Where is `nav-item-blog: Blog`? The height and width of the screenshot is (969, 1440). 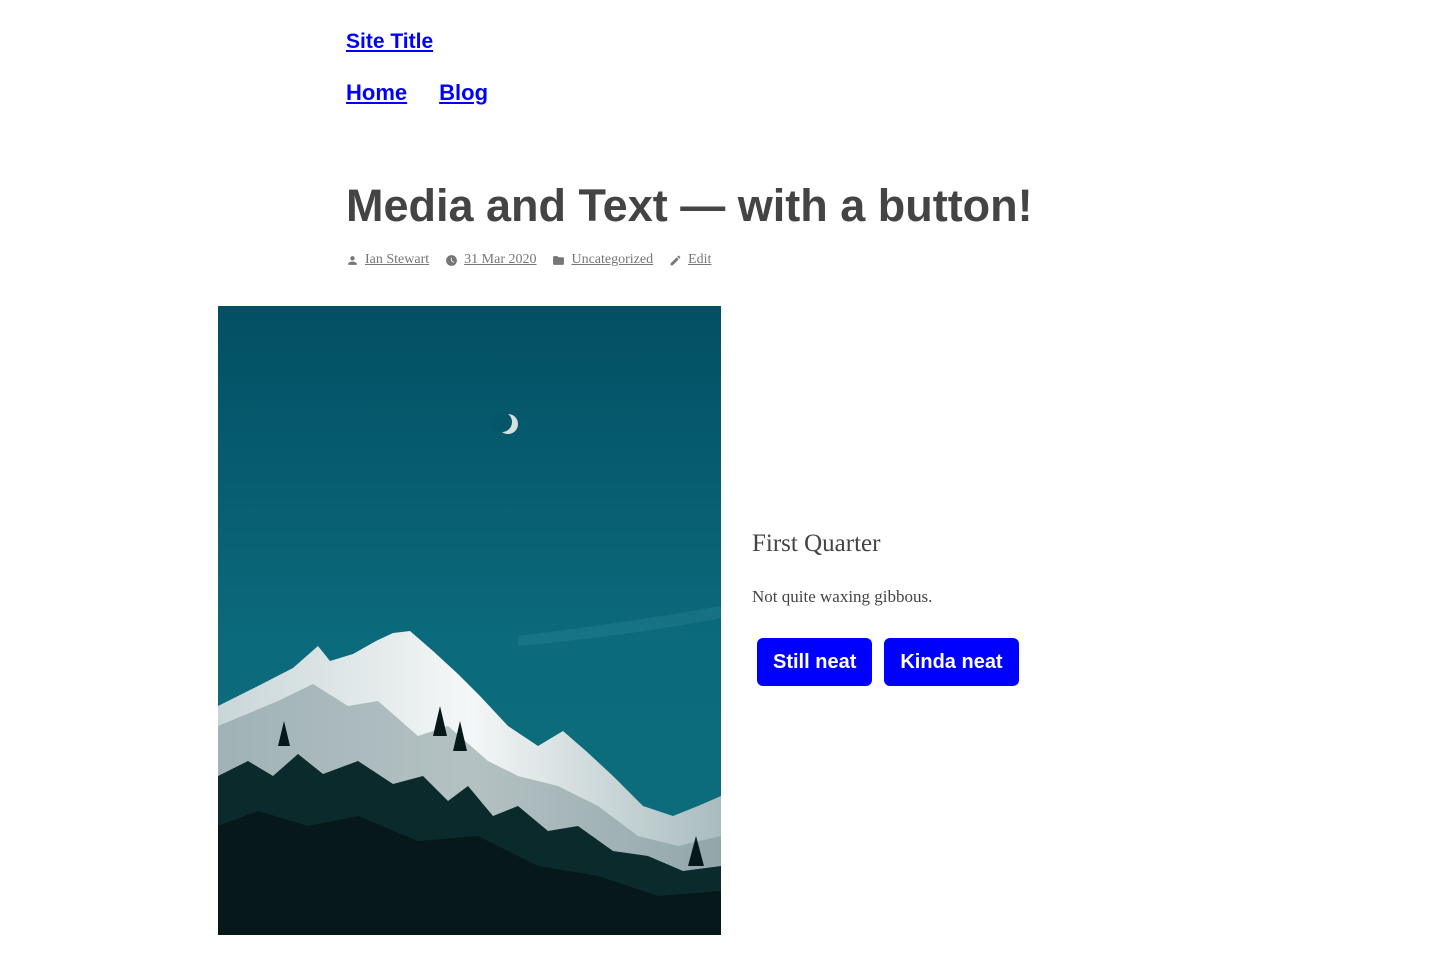 nav-item-blog: Blog is located at coordinates (463, 93).